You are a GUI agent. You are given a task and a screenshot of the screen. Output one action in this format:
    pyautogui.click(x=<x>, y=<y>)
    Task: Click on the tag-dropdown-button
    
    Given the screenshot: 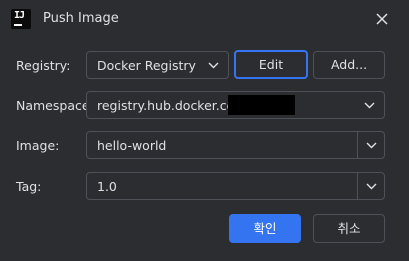 What is the action you would take?
    pyautogui.click(x=370, y=186)
    